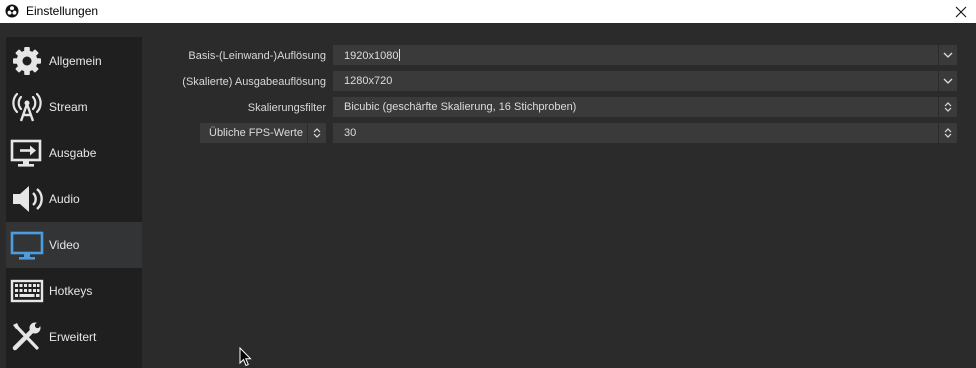  What do you see at coordinates (368, 81) in the screenshot?
I see `output-resolution-value: 1280x720` at bounding box center [368, 81].